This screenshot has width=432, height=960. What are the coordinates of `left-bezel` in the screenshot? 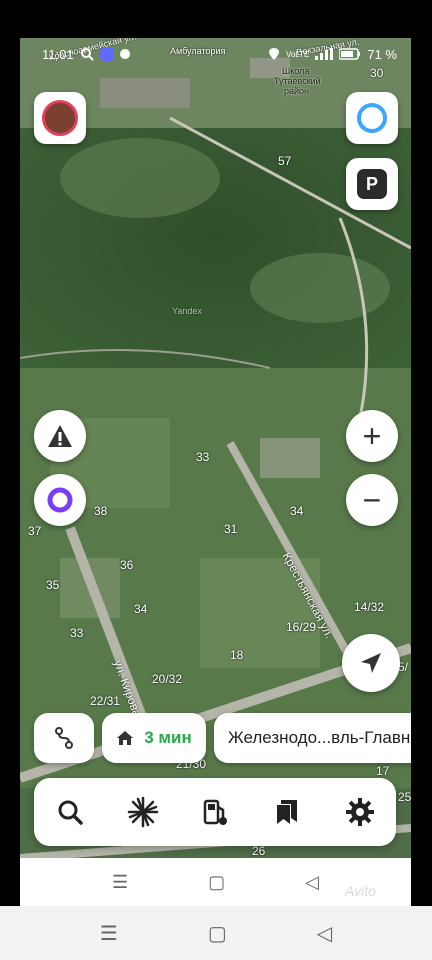 It's located at (10, 472).